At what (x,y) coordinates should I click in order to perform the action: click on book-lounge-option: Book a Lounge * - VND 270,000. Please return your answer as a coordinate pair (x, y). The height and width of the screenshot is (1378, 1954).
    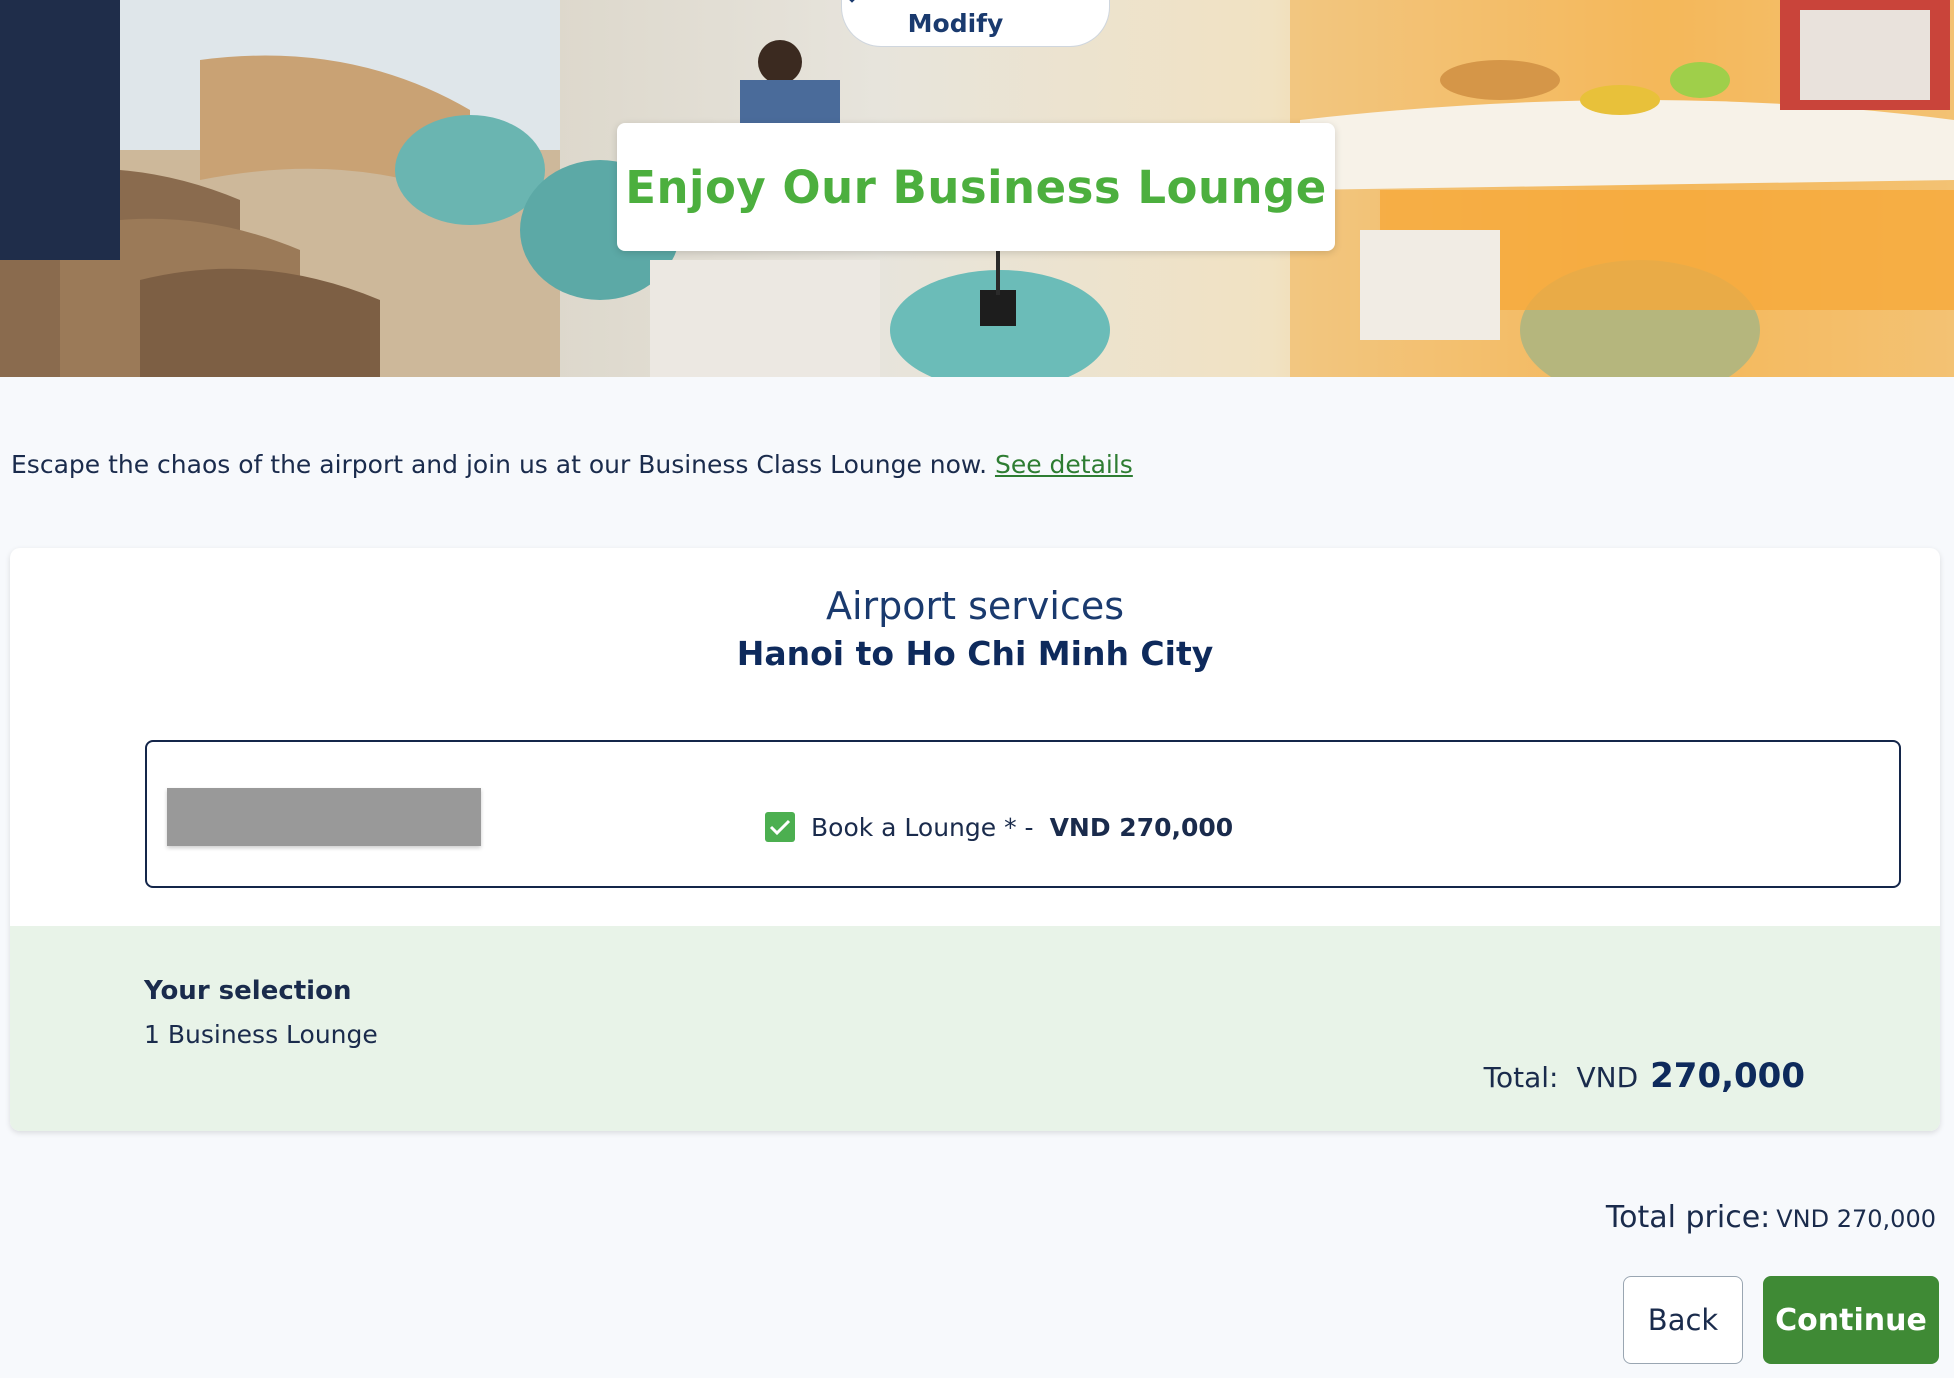
    Looking at the image, I should click on (999, 827).